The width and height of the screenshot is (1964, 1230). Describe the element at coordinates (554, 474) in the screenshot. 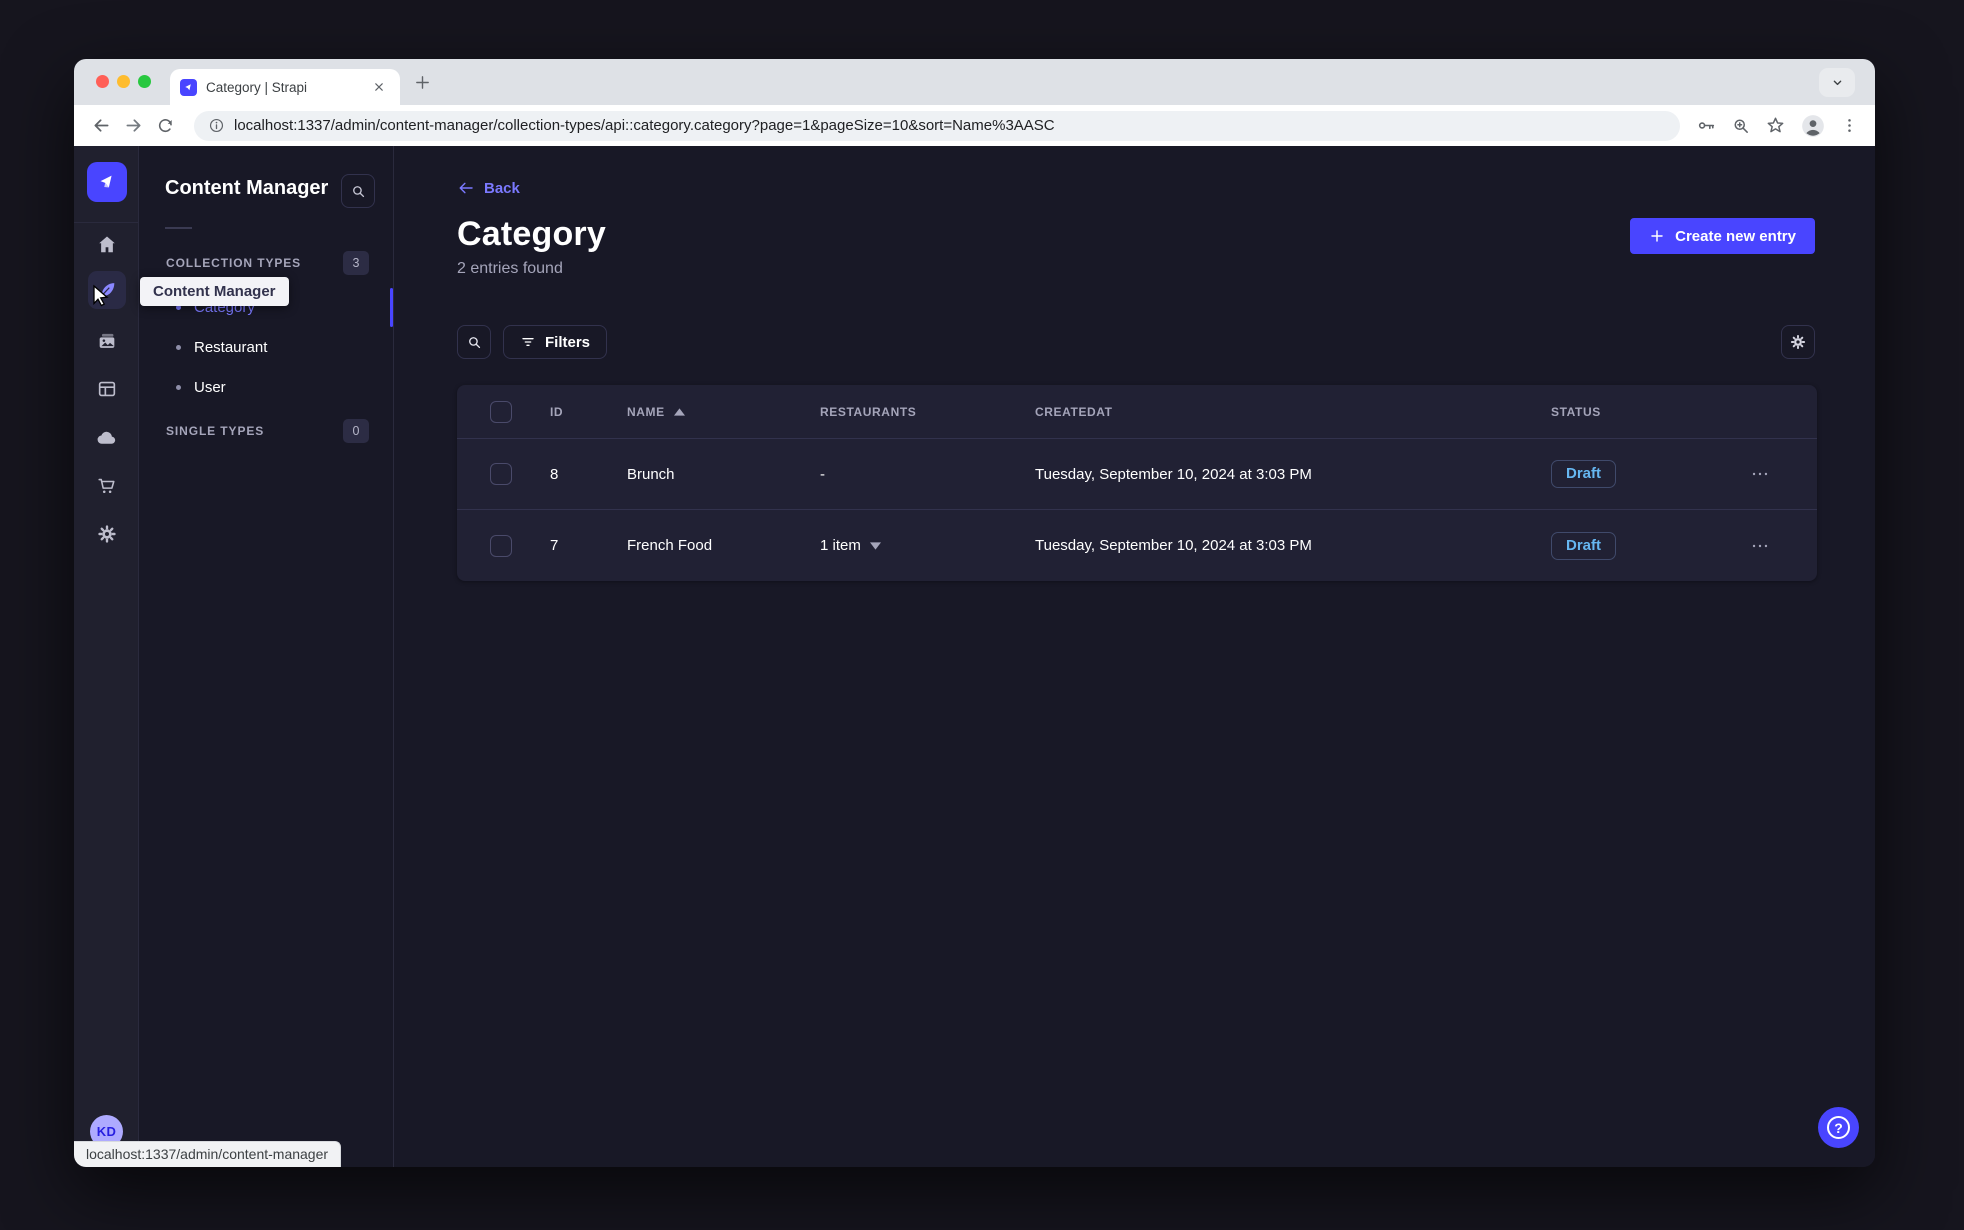

I see `cell-id: 8` at that location.